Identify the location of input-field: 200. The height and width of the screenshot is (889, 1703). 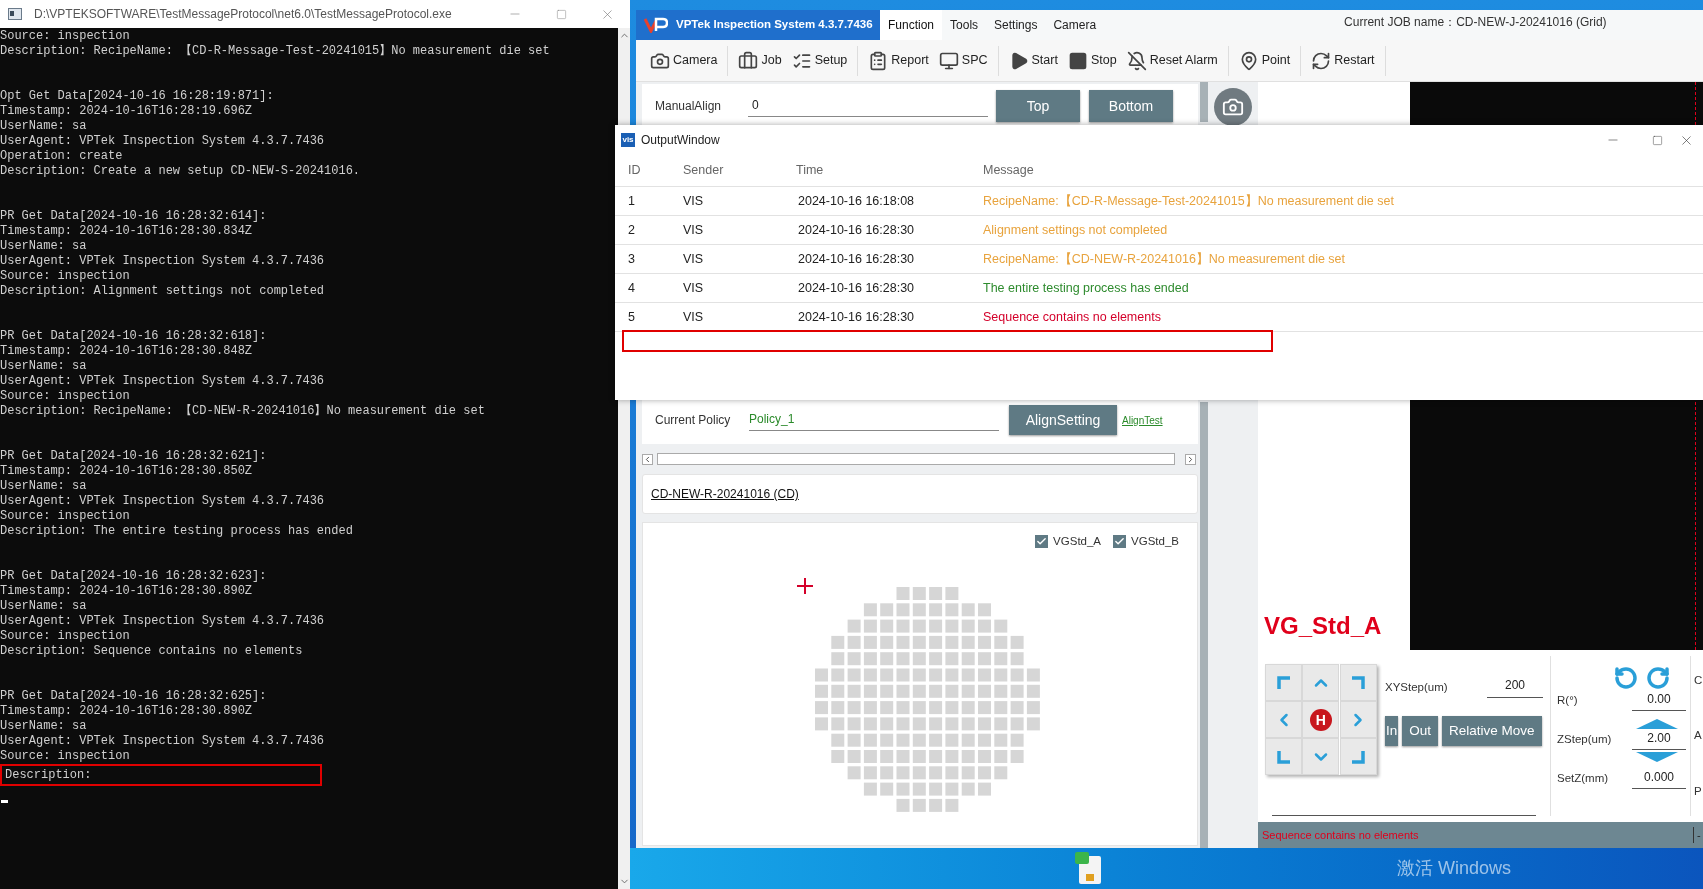
(1515, 687).